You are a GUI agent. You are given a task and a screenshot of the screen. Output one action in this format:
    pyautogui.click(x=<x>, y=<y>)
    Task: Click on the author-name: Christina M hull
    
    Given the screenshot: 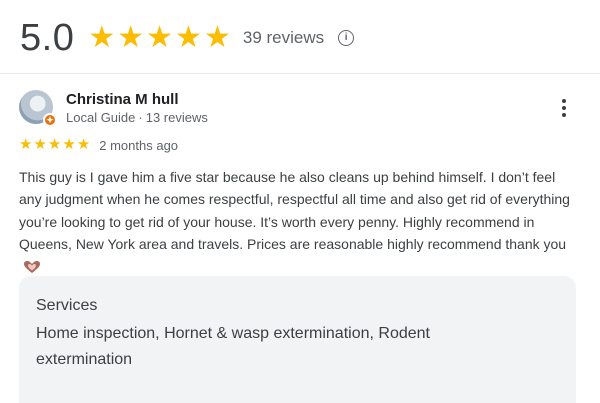 What is the action you would take?
    pyautogui.click(x=122, y=99)
    